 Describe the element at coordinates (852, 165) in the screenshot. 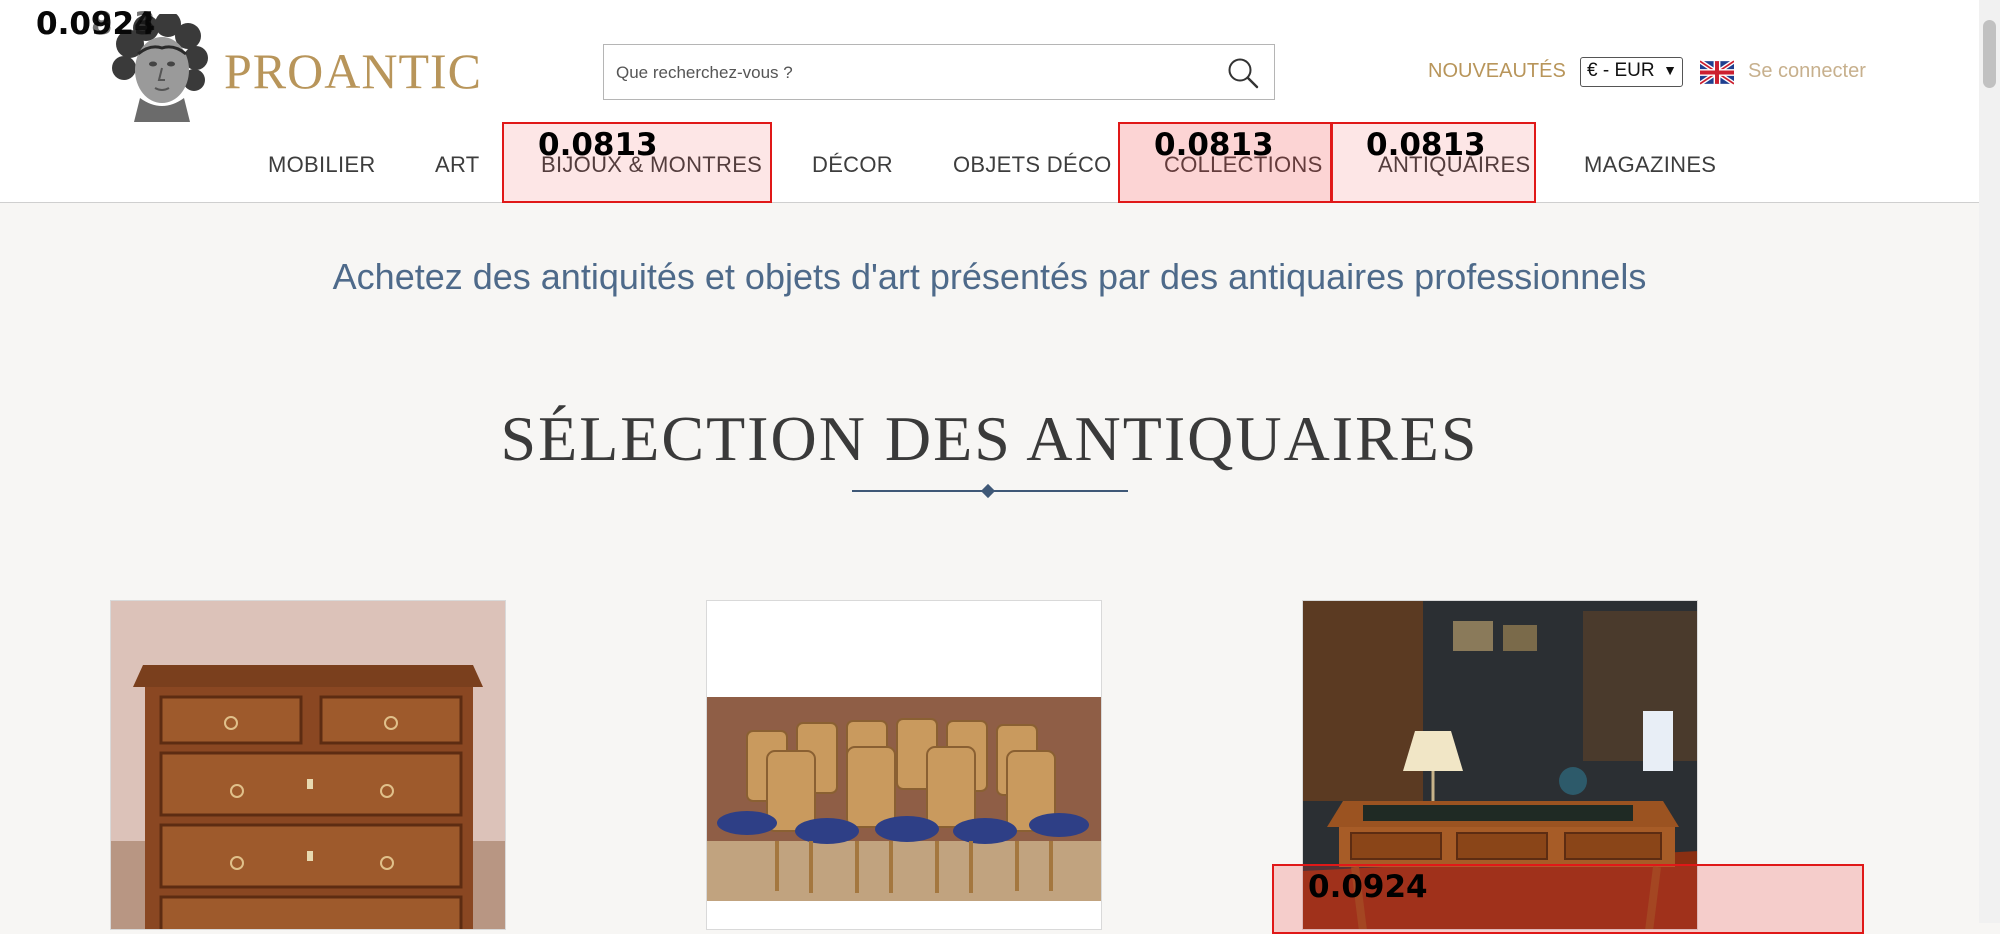

I see `nav-item-decor: DÉCOR` at that location.